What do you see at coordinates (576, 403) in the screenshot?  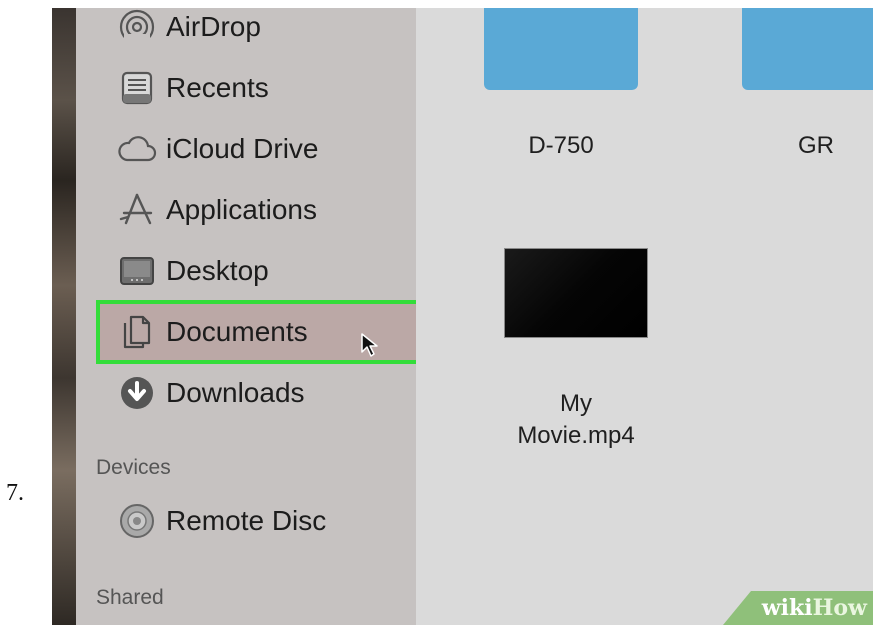 I see `file-name-line: My` at bounding box center [576, 403].